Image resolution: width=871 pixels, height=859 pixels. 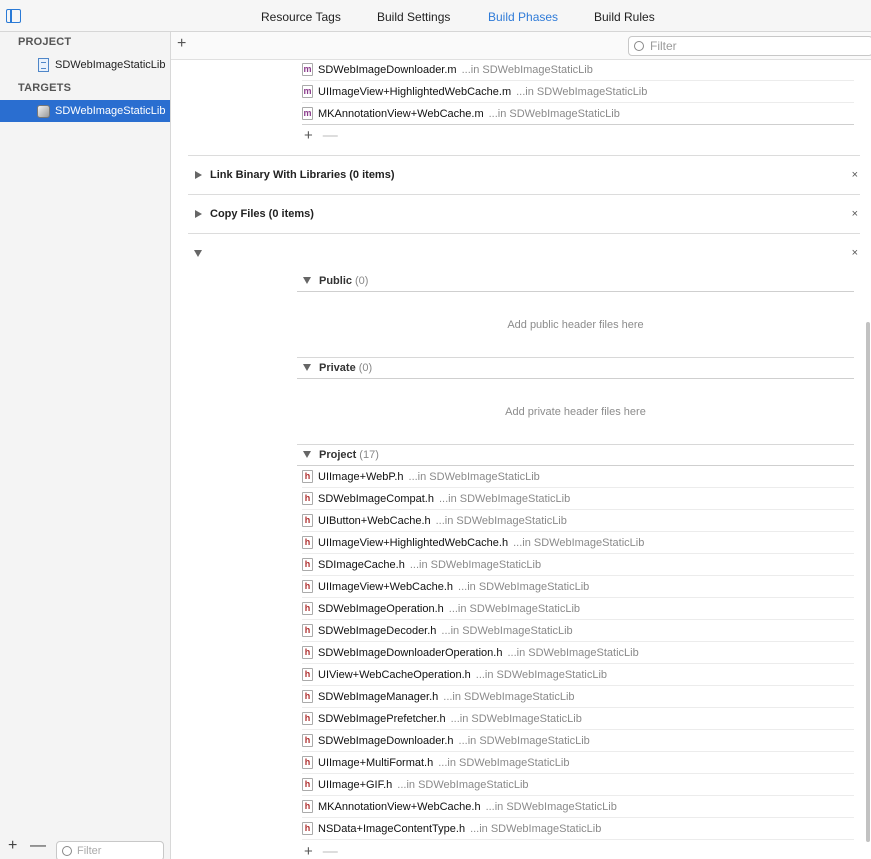 What do you see at coordinates (578, 477) in the screenshot?
I see `header-file-row: h UIImage+WebP.h ...in SDWebImageStaticLib` at bounding box center [578, 477].